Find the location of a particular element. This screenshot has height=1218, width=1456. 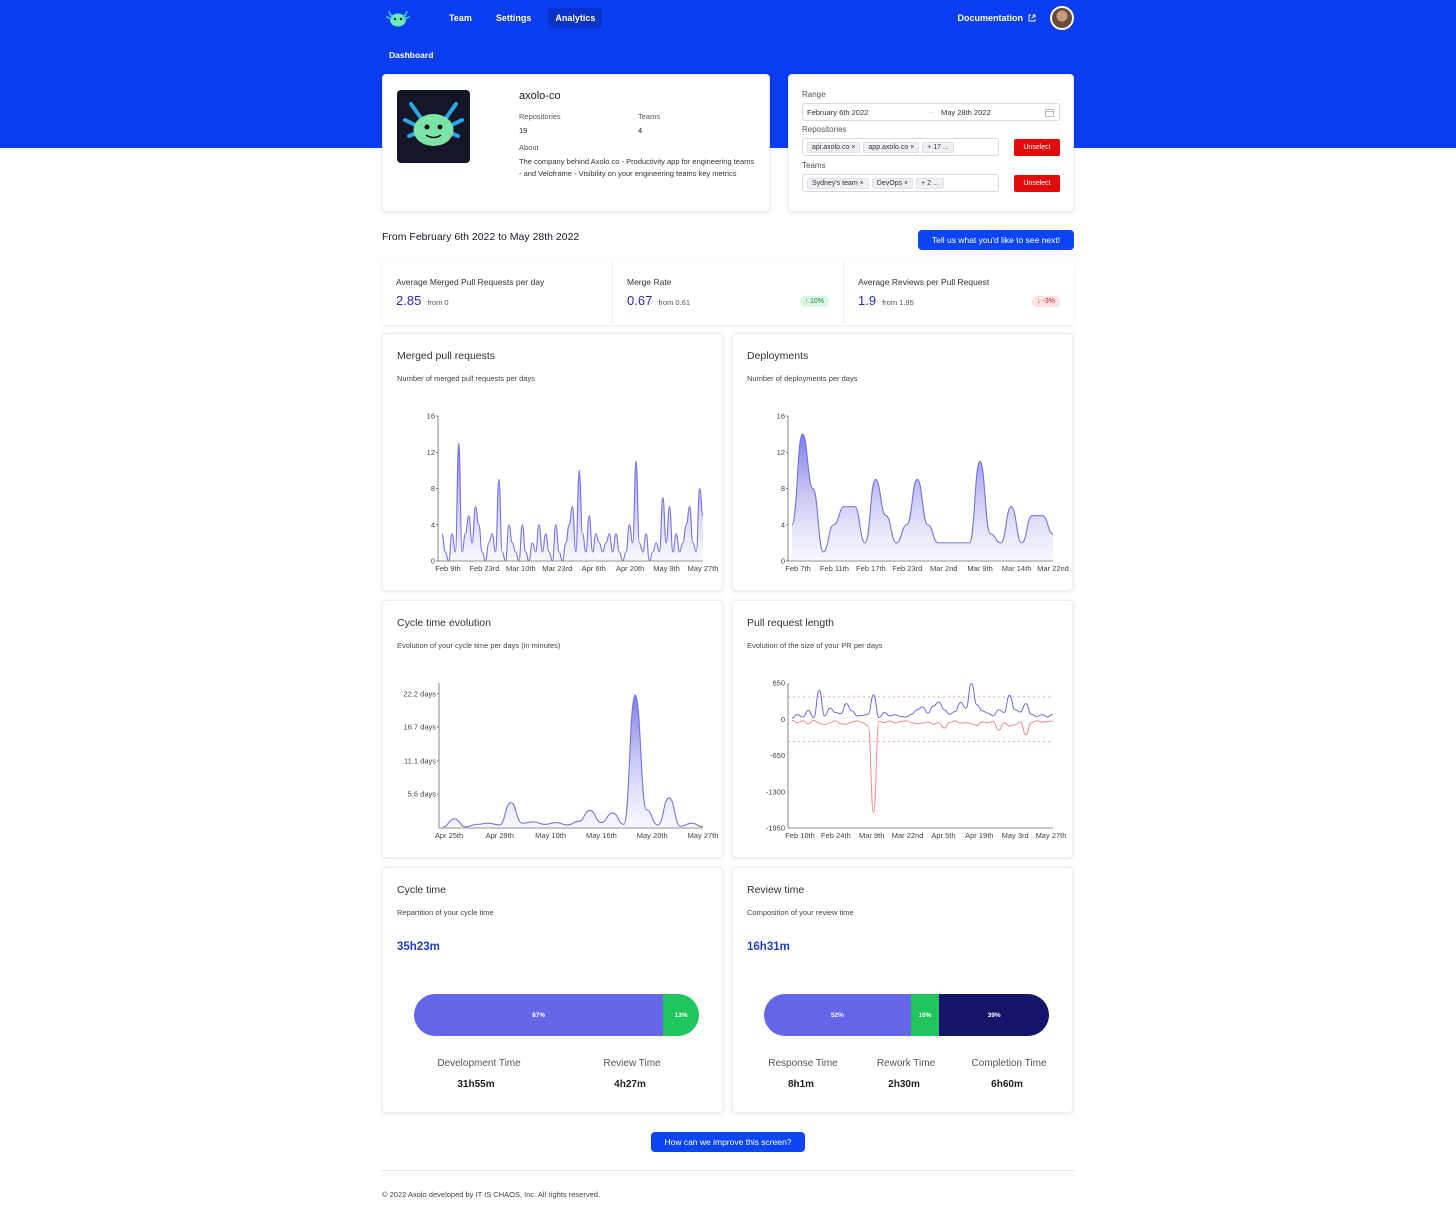

y-tick-label: 8 is located at coordinates (783, 488).